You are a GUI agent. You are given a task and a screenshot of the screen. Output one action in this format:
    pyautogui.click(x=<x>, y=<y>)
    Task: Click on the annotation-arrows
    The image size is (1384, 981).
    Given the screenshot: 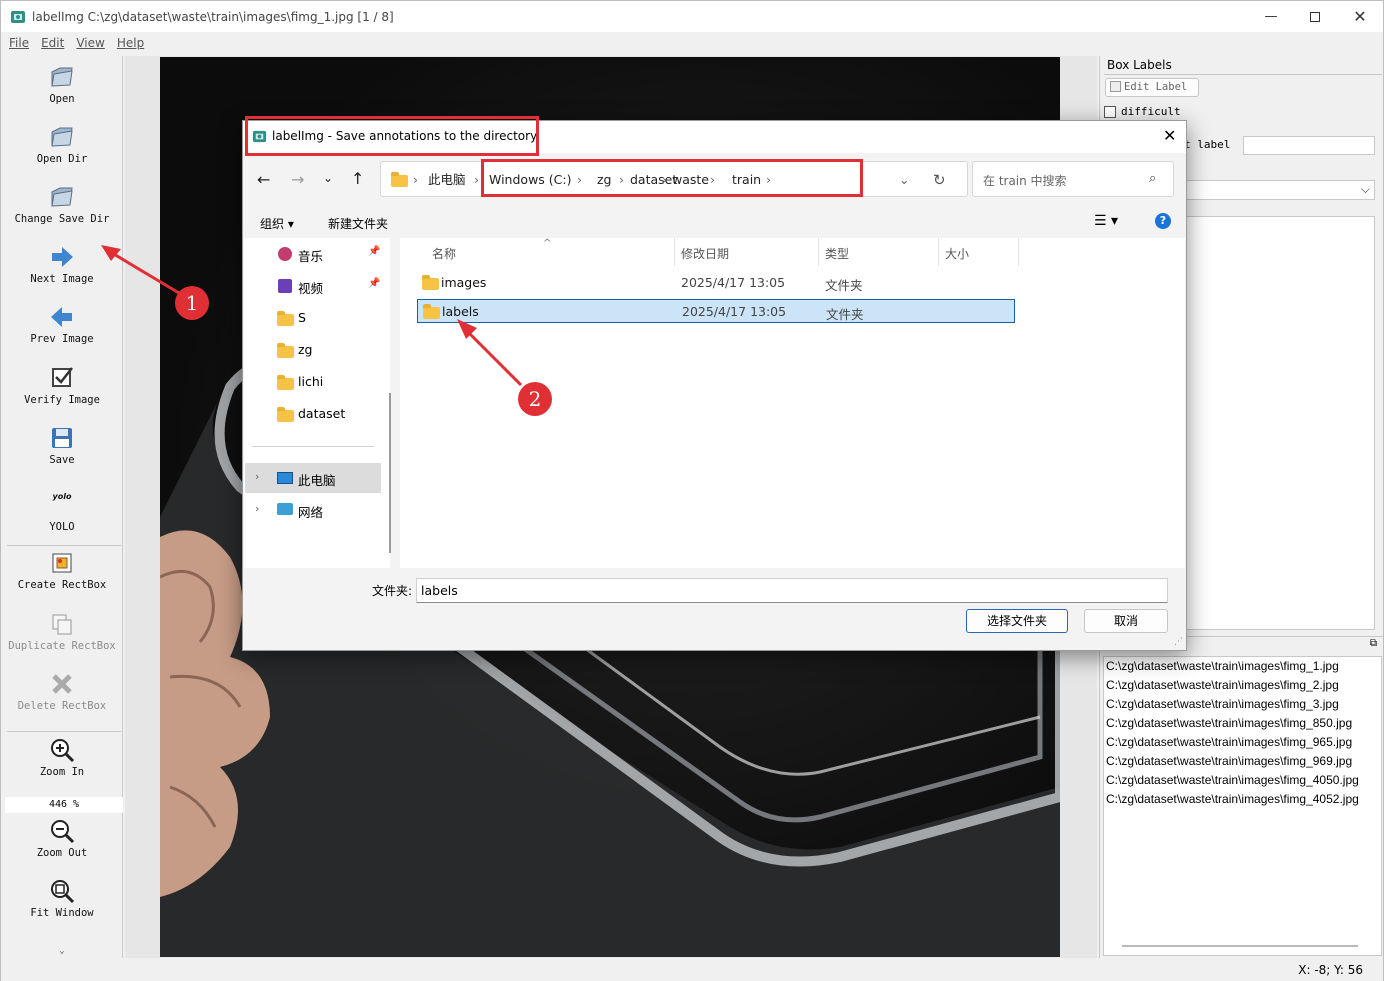 What is the action you would take?
    pyautogui.click(x=312, y=316)
    